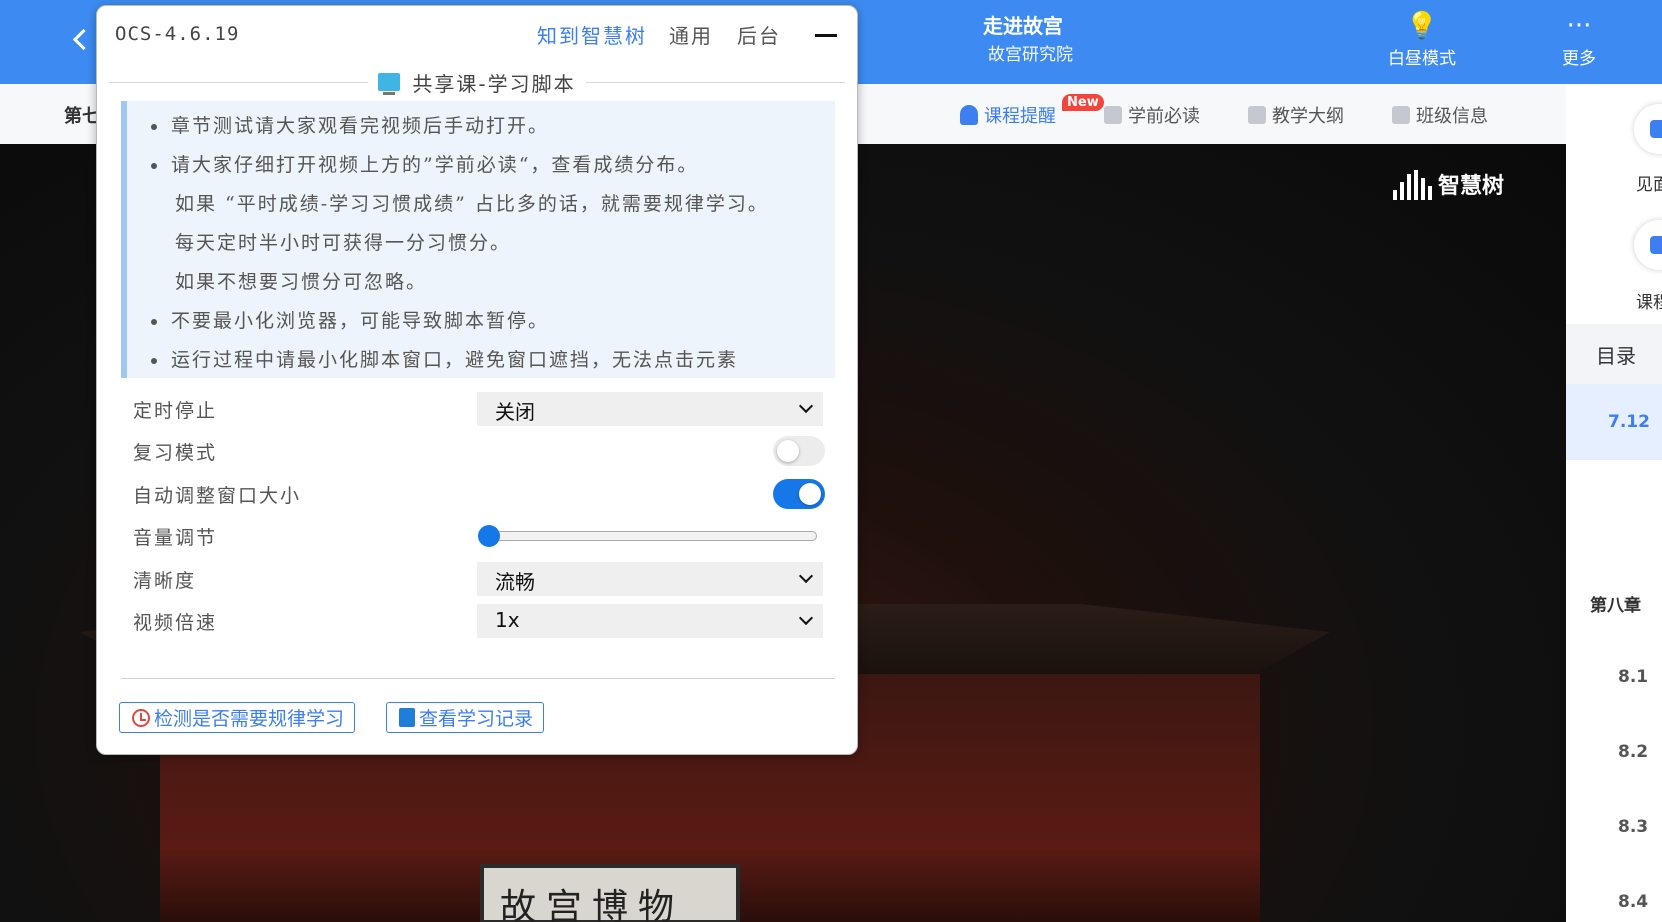  I want to click on subnav-item-class-info: 班级信息, so click(1440, 115).